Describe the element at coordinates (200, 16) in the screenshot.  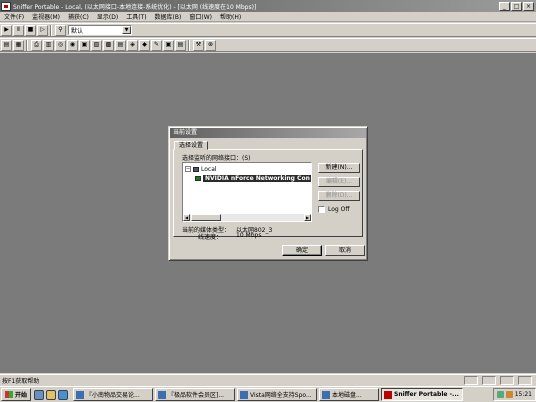
I see `menu-window: 窗口(W)` at that location.